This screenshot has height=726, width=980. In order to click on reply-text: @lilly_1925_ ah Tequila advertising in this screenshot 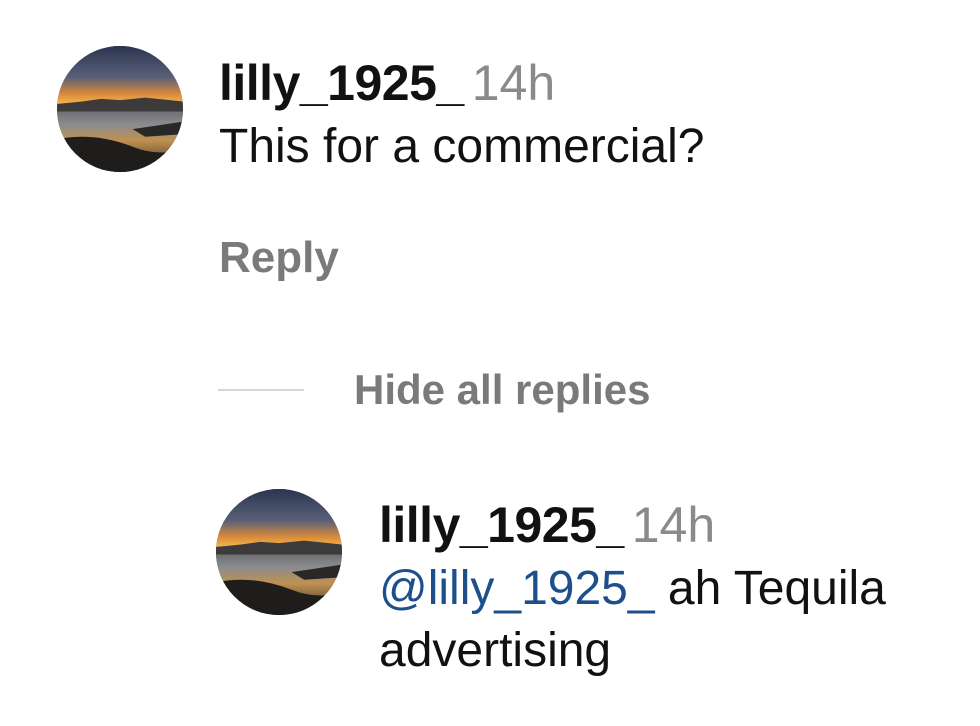, I will do `click(674, 620)`.